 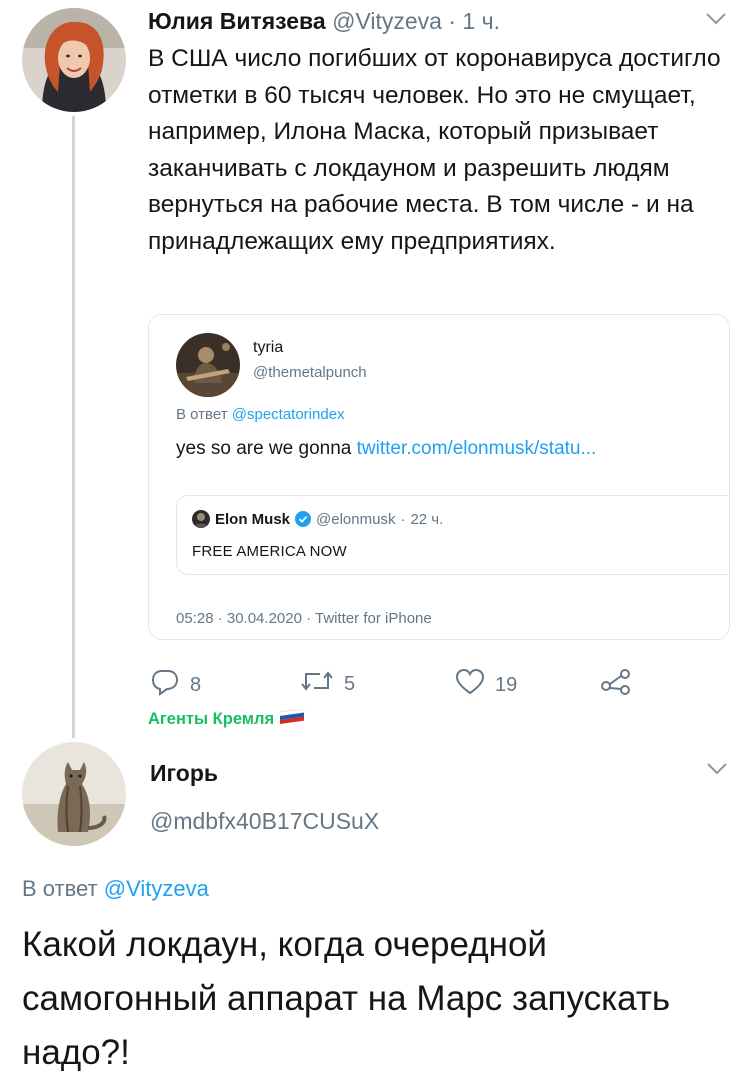 I want to click on tweet1-time: 1 ч., so click(x=481, y=21).